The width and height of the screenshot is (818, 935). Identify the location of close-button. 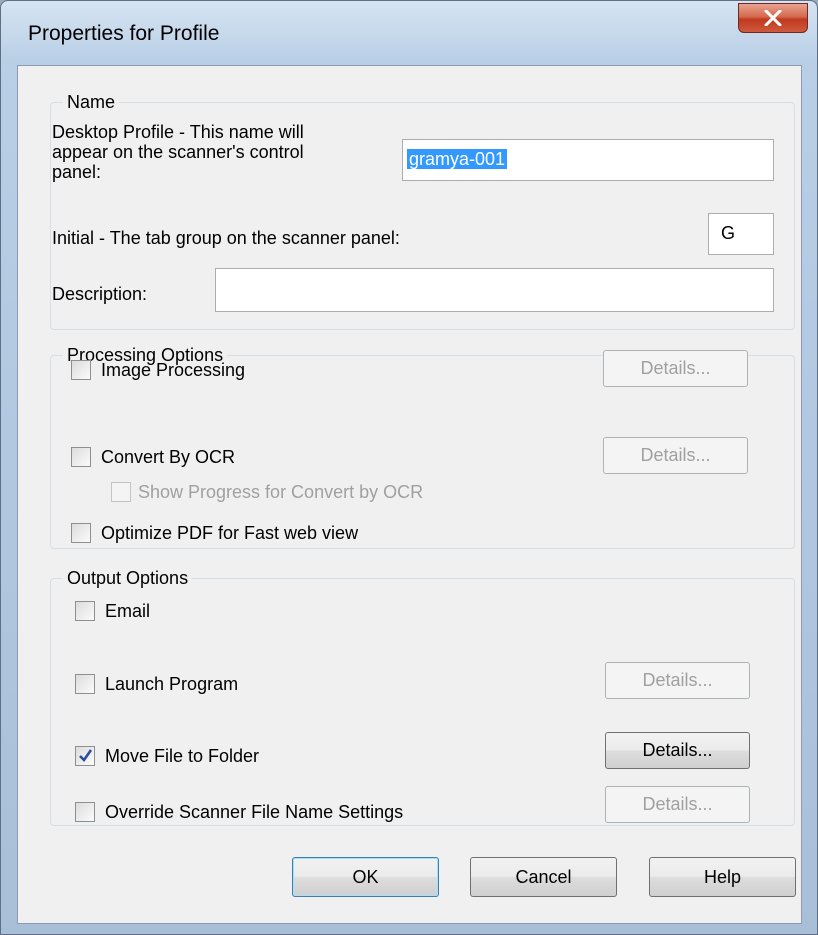
(773, 18).